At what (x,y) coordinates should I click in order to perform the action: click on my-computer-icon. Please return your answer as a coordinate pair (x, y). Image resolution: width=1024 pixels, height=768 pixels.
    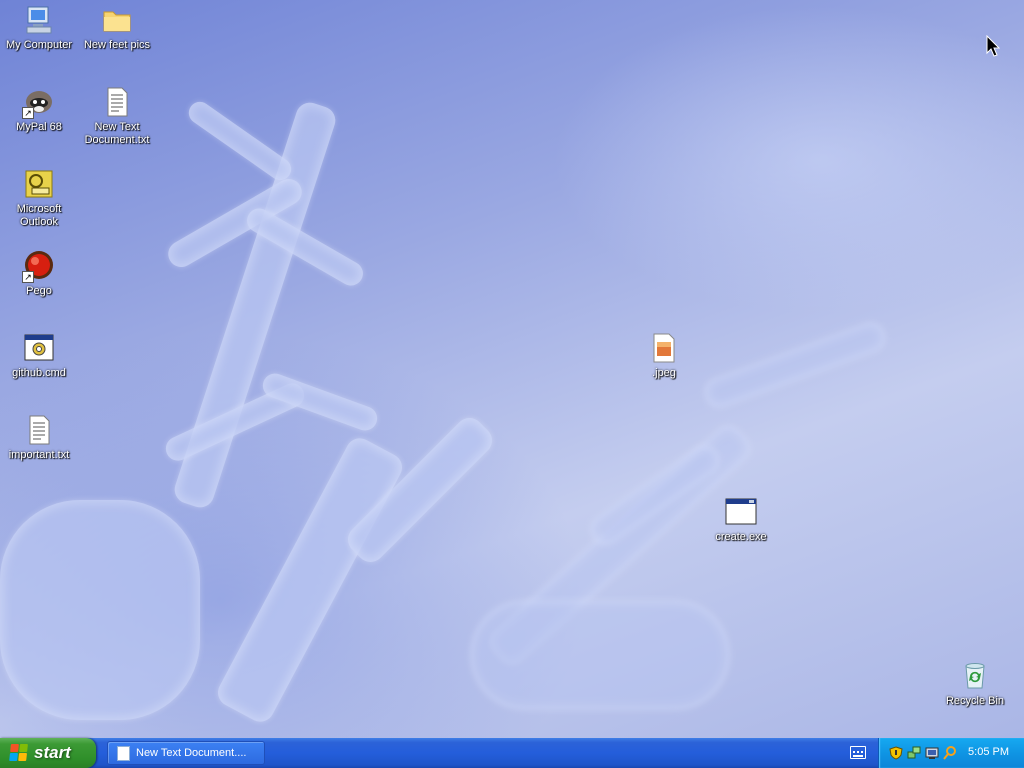
    Looking at the image, I should click on (39, 20).